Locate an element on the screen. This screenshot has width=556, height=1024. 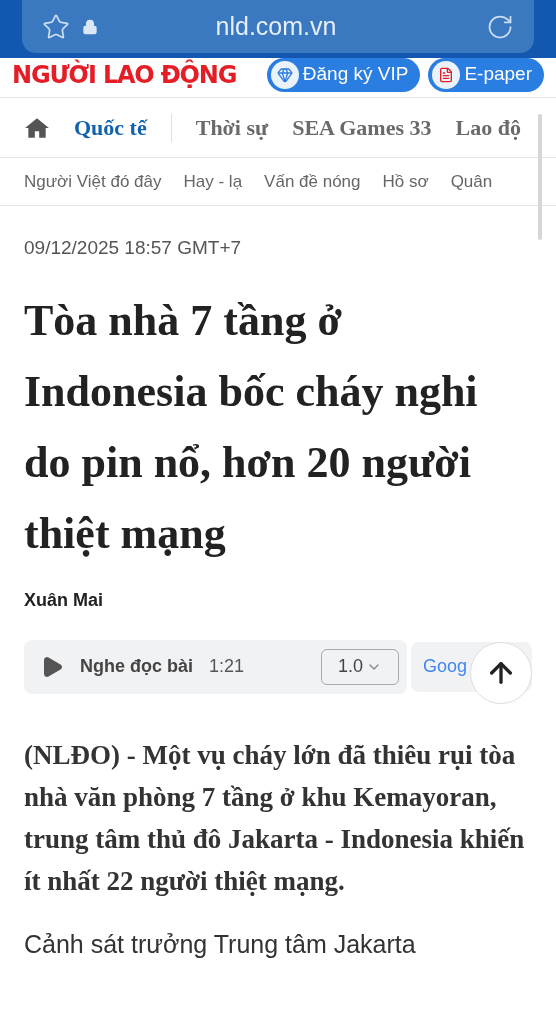
subnav-link: Hay - lạ is located at coordinates (213, 181).